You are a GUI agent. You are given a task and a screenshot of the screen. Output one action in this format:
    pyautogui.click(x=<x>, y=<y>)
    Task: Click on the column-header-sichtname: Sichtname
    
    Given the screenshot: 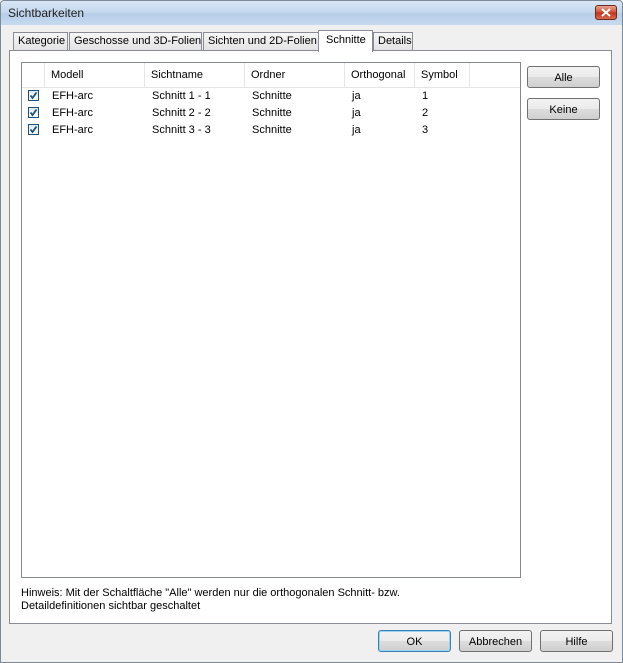 What is the action you would take?
    pyautogui.click(x=195, y=75)
    